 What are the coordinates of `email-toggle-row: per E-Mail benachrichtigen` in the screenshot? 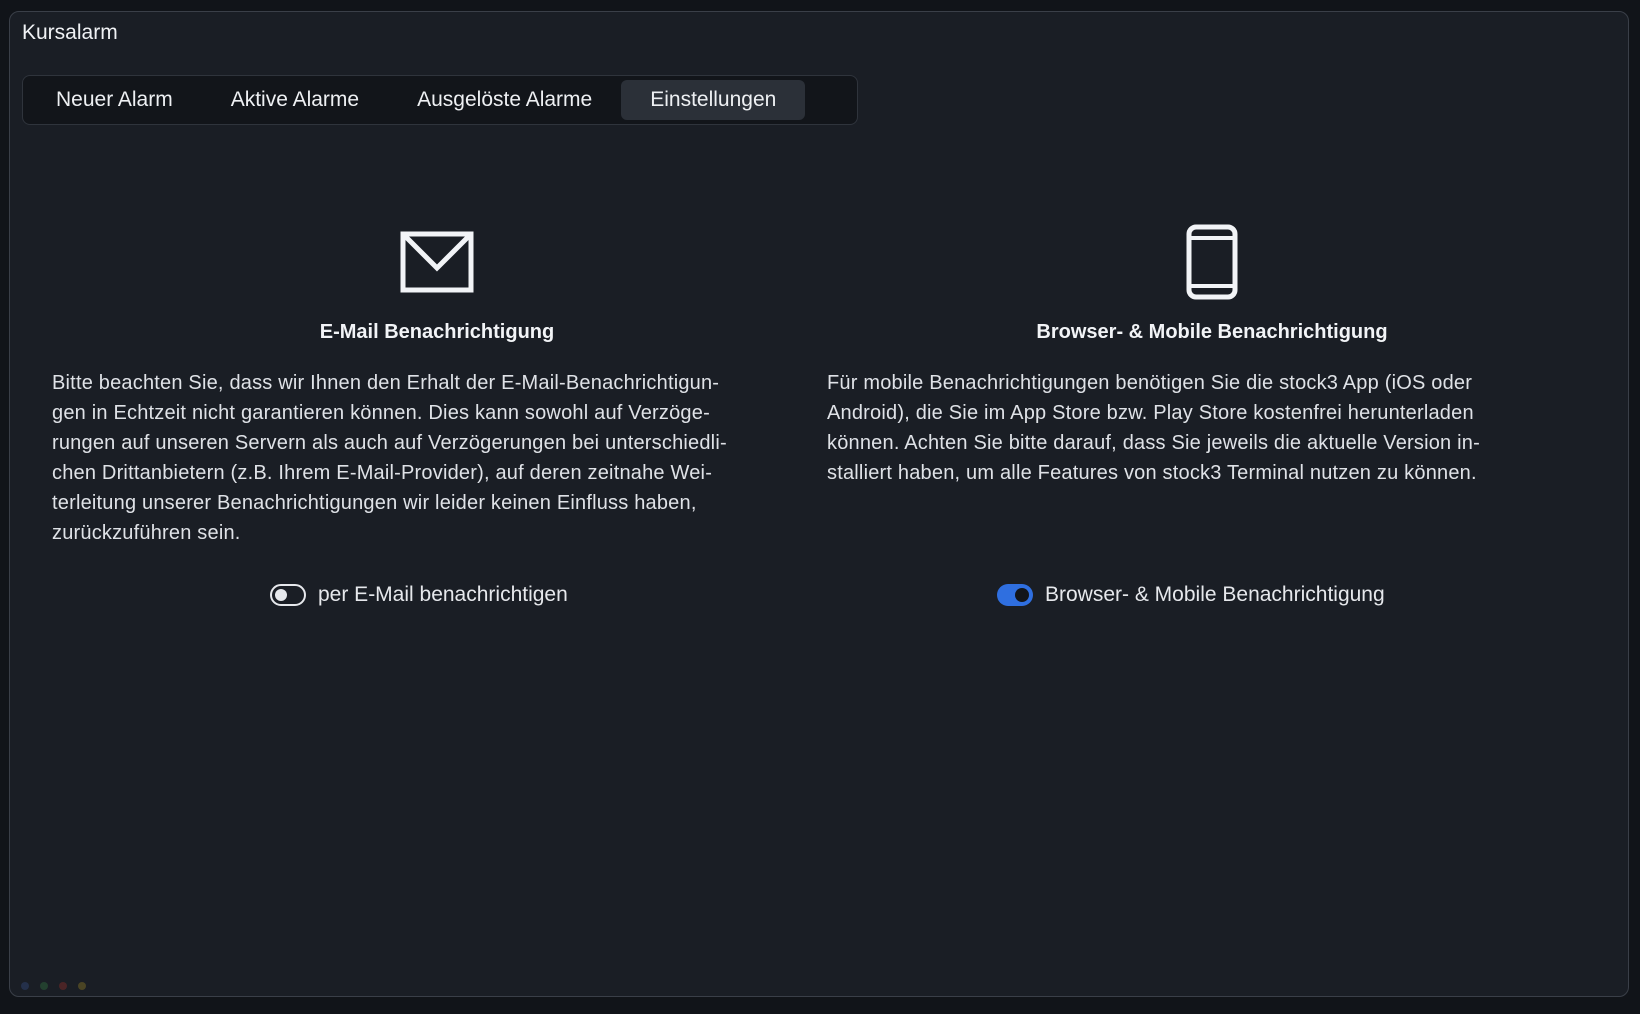 It's located at (419, 595).